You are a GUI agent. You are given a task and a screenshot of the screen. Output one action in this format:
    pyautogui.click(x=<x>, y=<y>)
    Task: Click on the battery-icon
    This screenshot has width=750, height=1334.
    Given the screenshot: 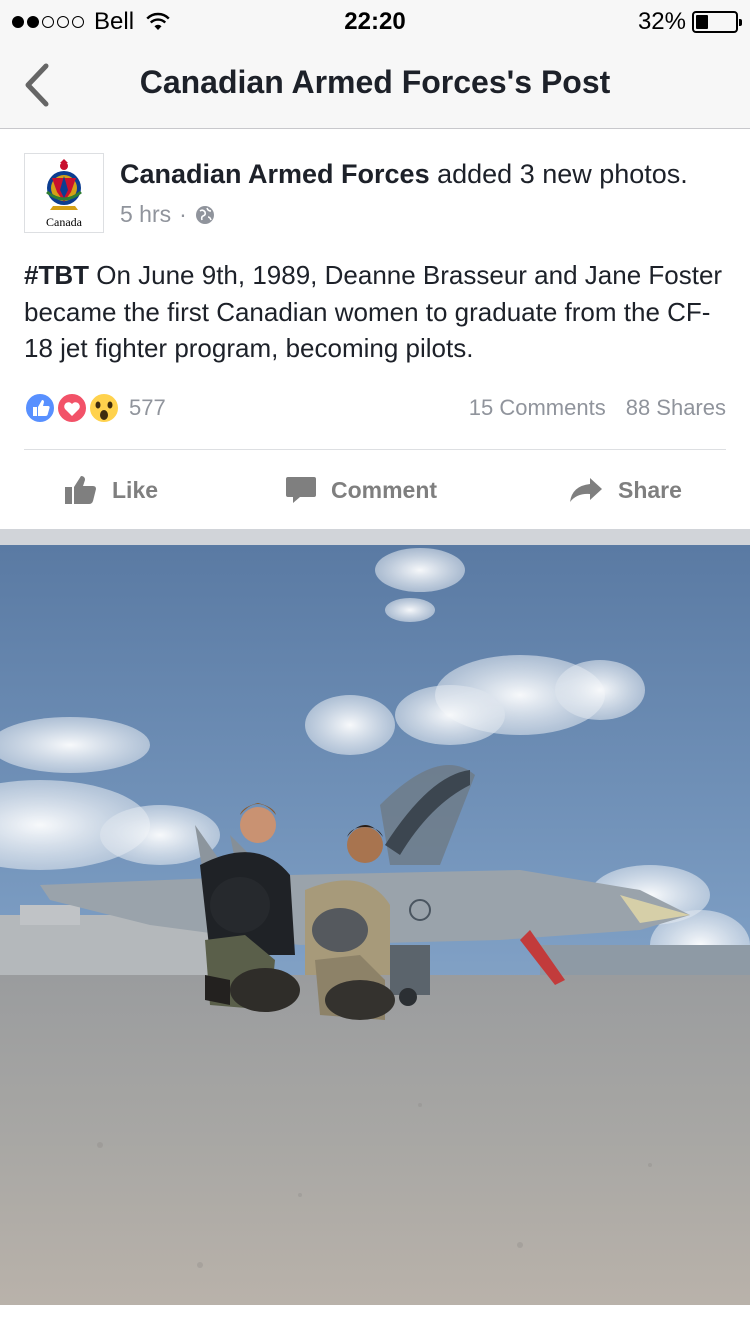 What is the action you would take?
    pyautogui.click(x=717, y=22)
    